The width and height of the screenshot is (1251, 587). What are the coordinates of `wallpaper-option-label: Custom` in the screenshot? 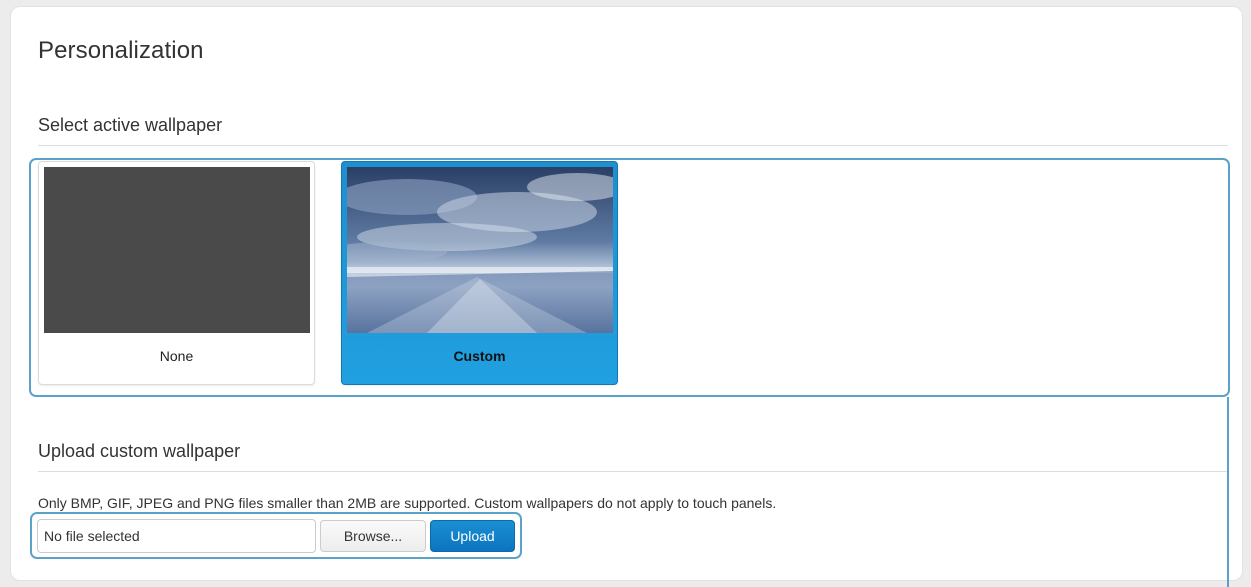 It's located at (479, 356).